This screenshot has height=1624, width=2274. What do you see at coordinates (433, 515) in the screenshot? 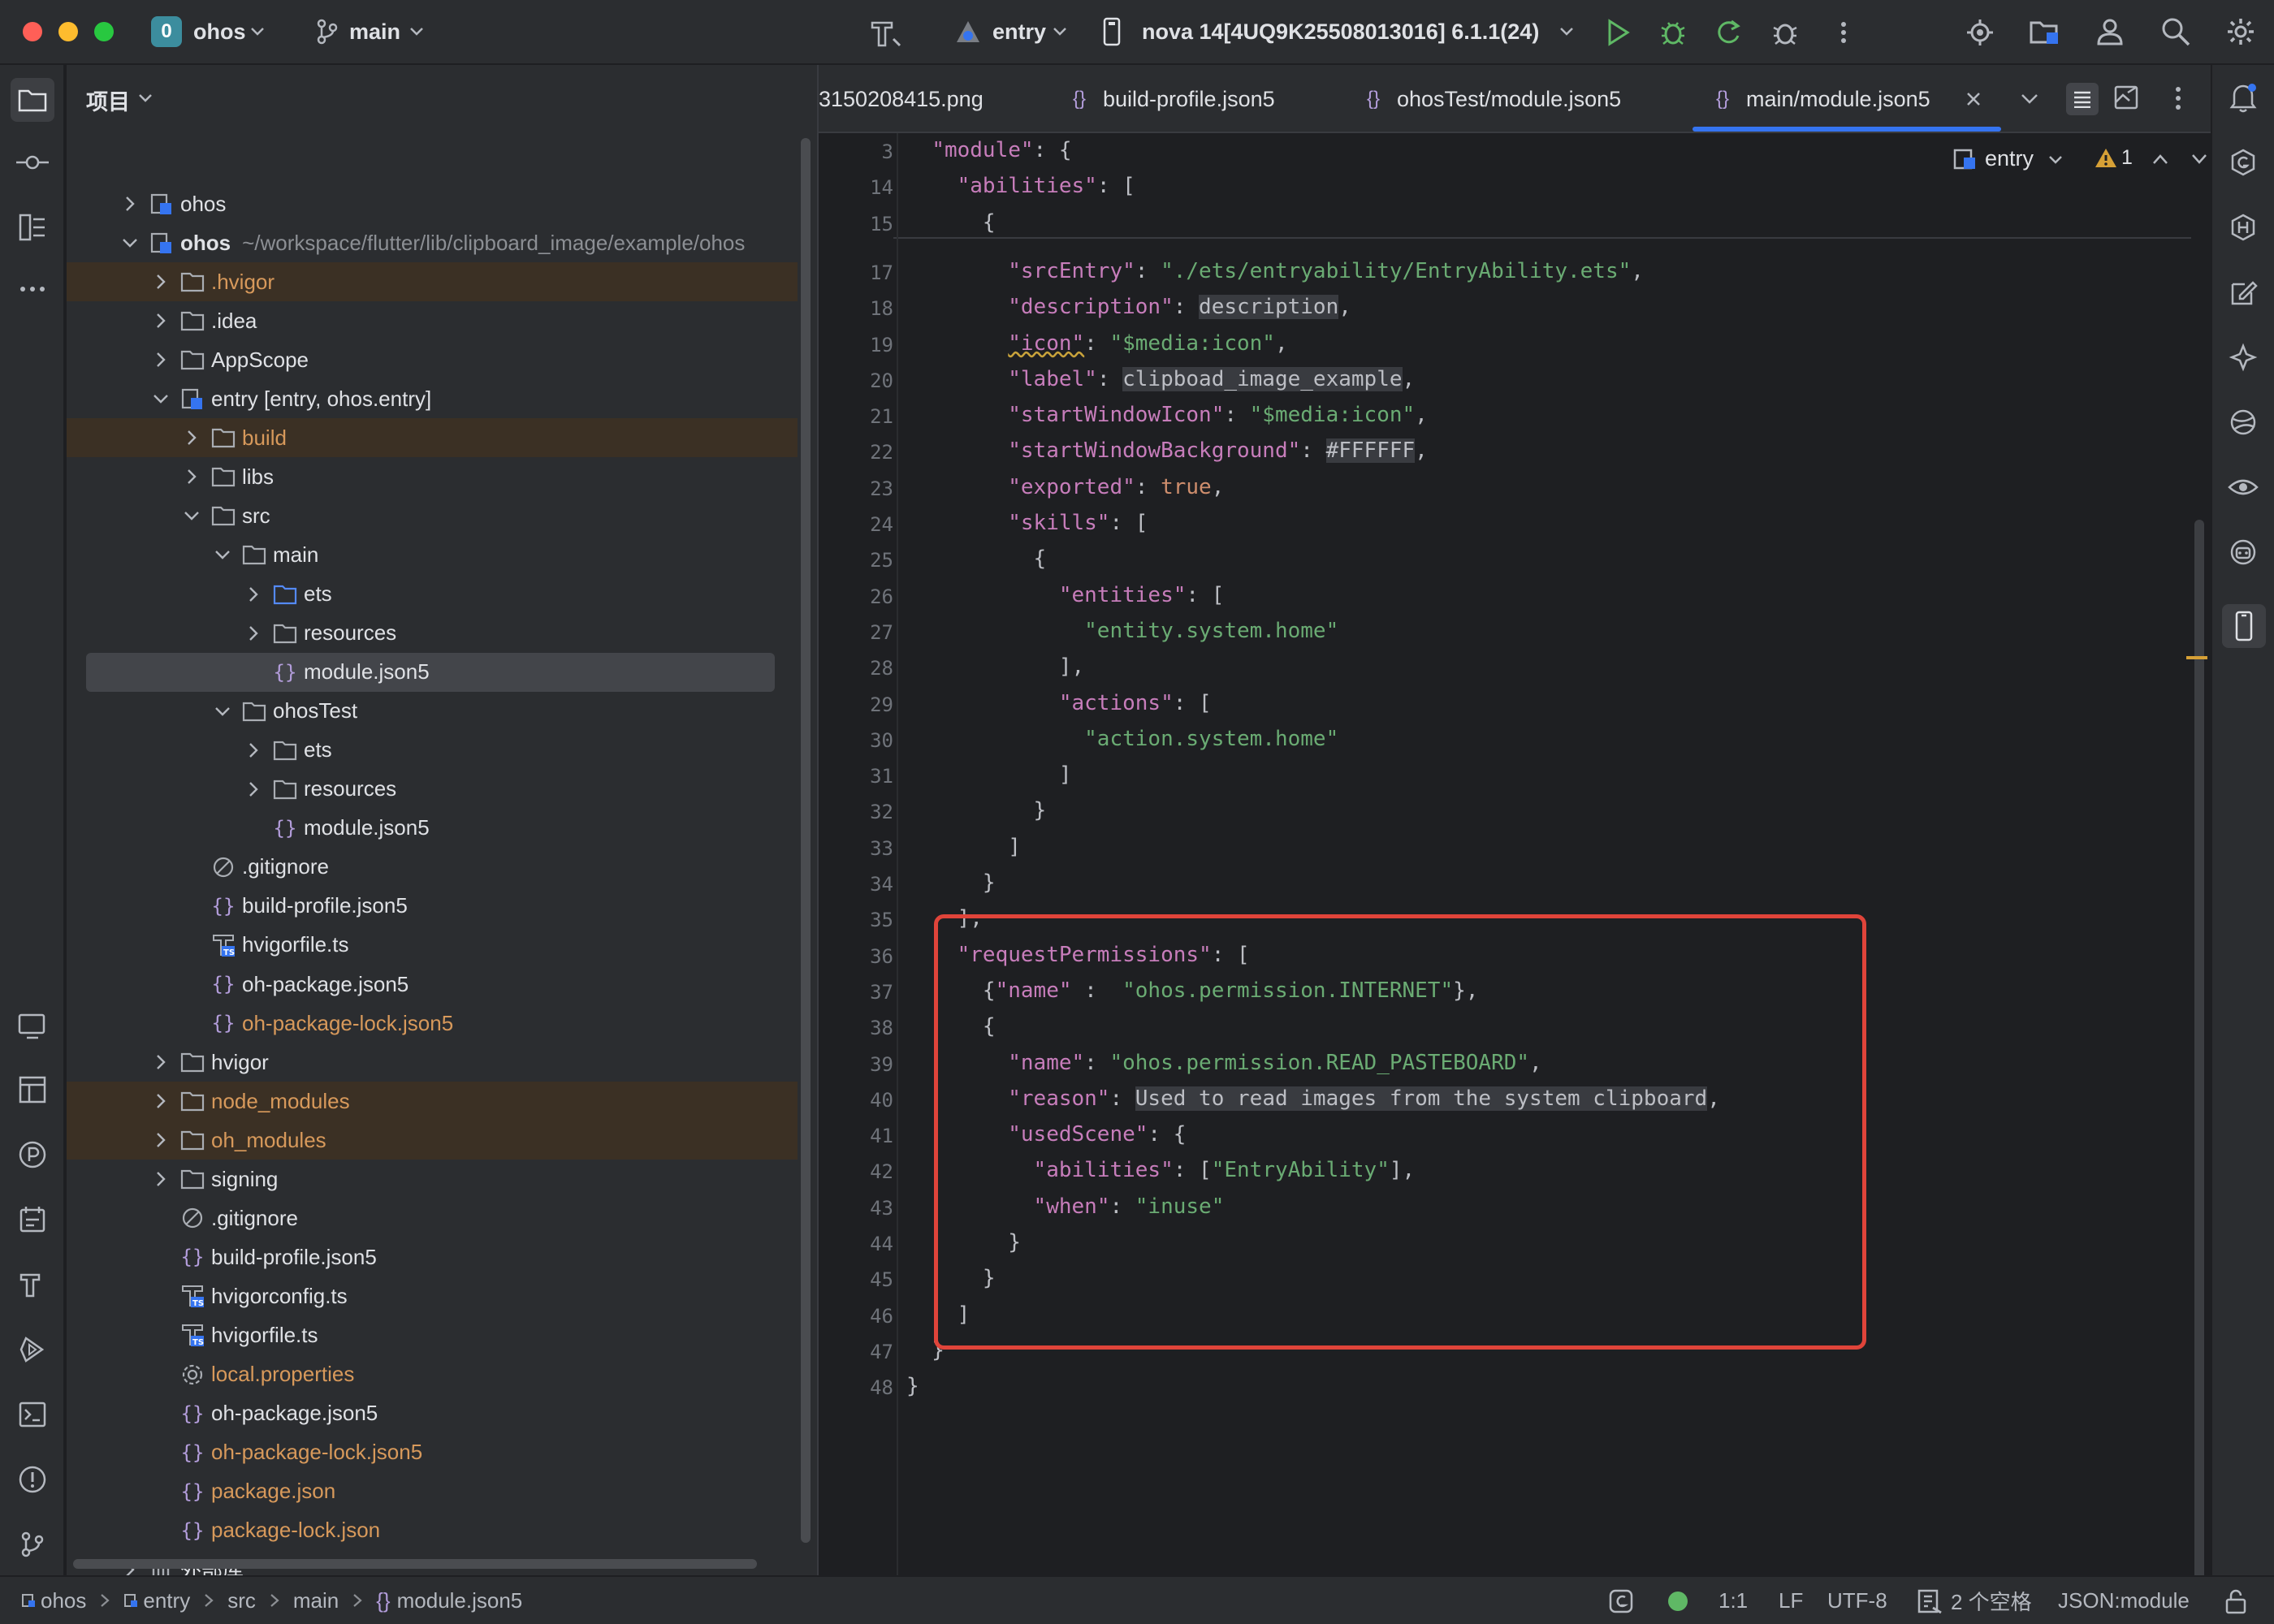
I see `tree-item: src` at bounding box center [433, 515].